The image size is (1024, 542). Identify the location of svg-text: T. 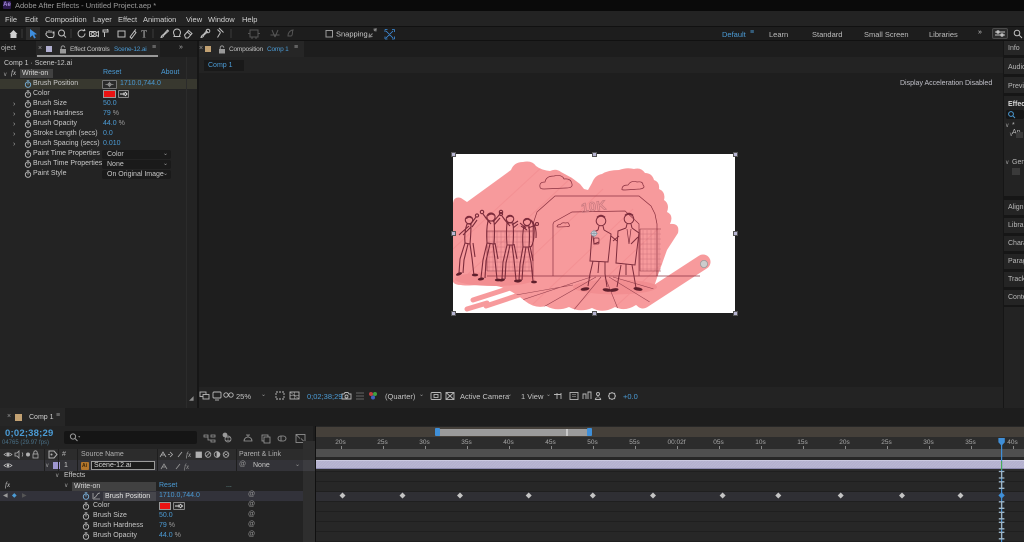
(144, 35).